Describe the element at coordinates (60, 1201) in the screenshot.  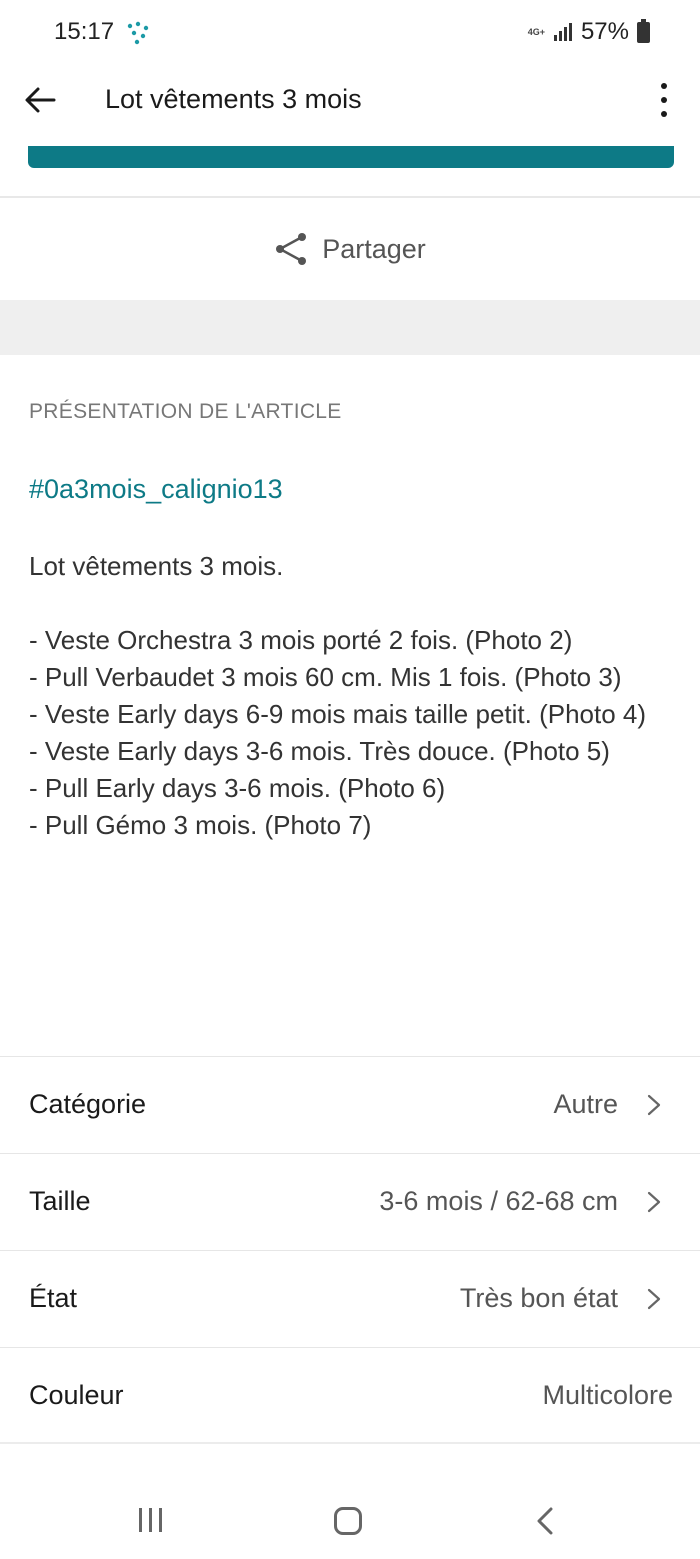
I see `attribute-label: Taille` at that location.